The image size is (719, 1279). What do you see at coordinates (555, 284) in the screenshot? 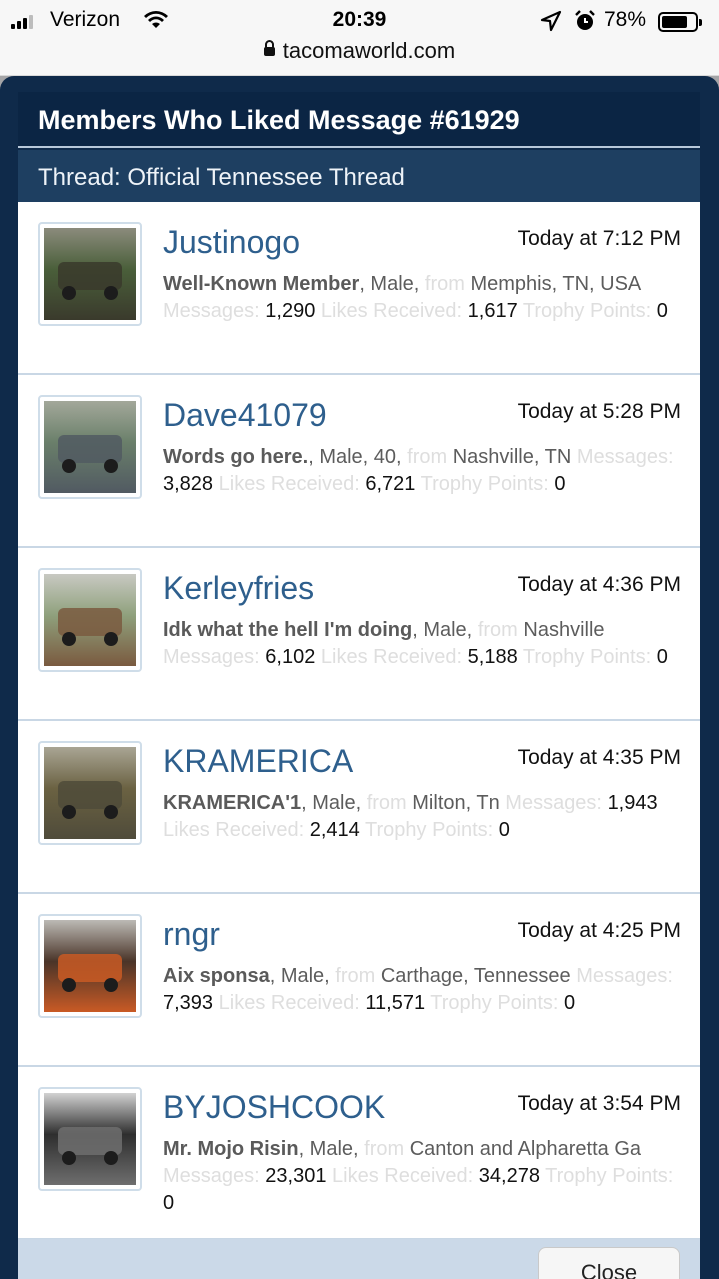
I see `member-location: Memphis, TN, USA` at bounding box center [555, 284].